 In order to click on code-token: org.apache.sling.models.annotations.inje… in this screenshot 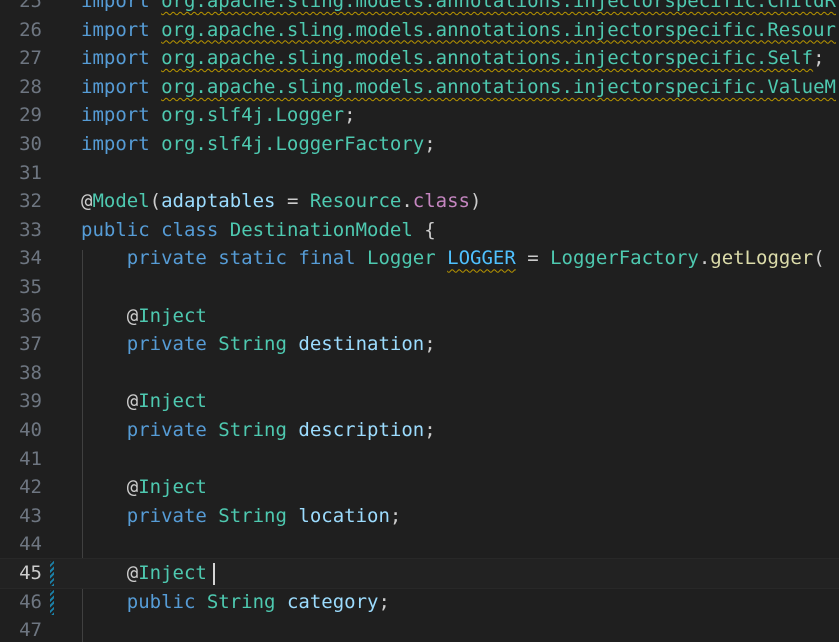, I will do `click(498, 6)`.